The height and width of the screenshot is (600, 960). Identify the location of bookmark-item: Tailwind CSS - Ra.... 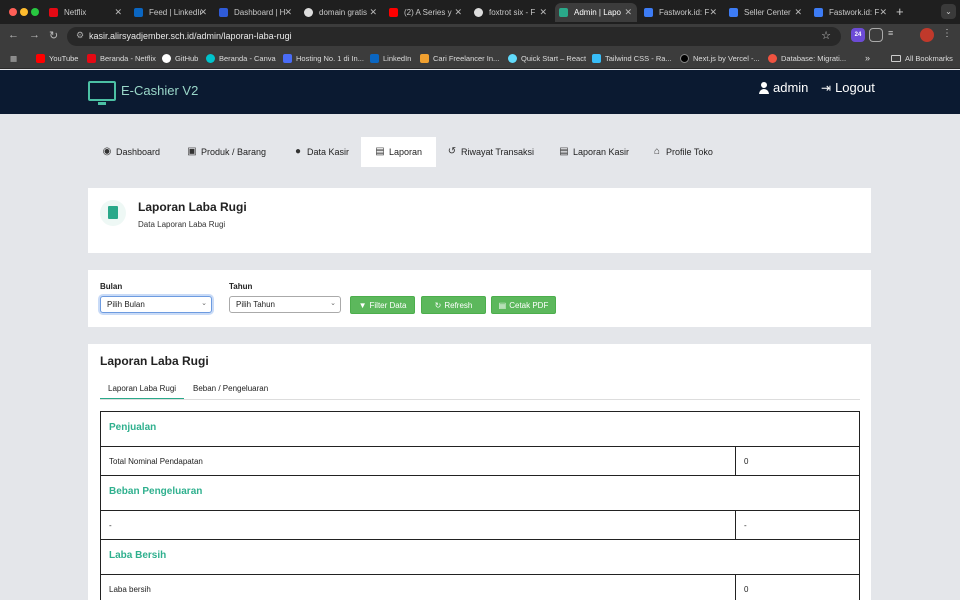
(632, 58).